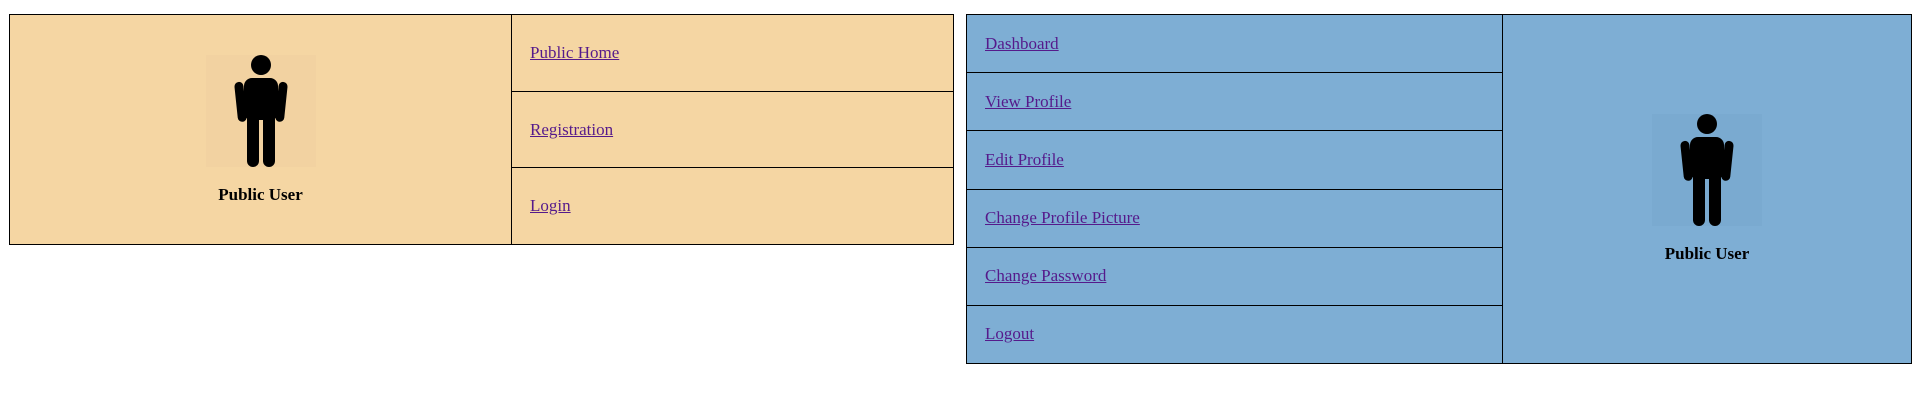 The image size is (1920, 411). What do you see at coordinates (732, 206) in the screenshot?
I see `nav-item-login: Login` at bounding box center [732, 206].